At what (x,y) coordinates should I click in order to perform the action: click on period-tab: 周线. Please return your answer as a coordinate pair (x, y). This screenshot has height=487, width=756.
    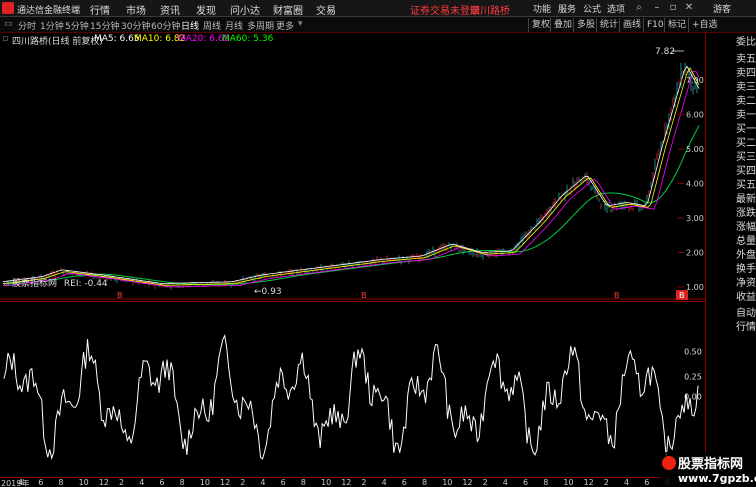
    Looking at the image, I should click on (212, 25).